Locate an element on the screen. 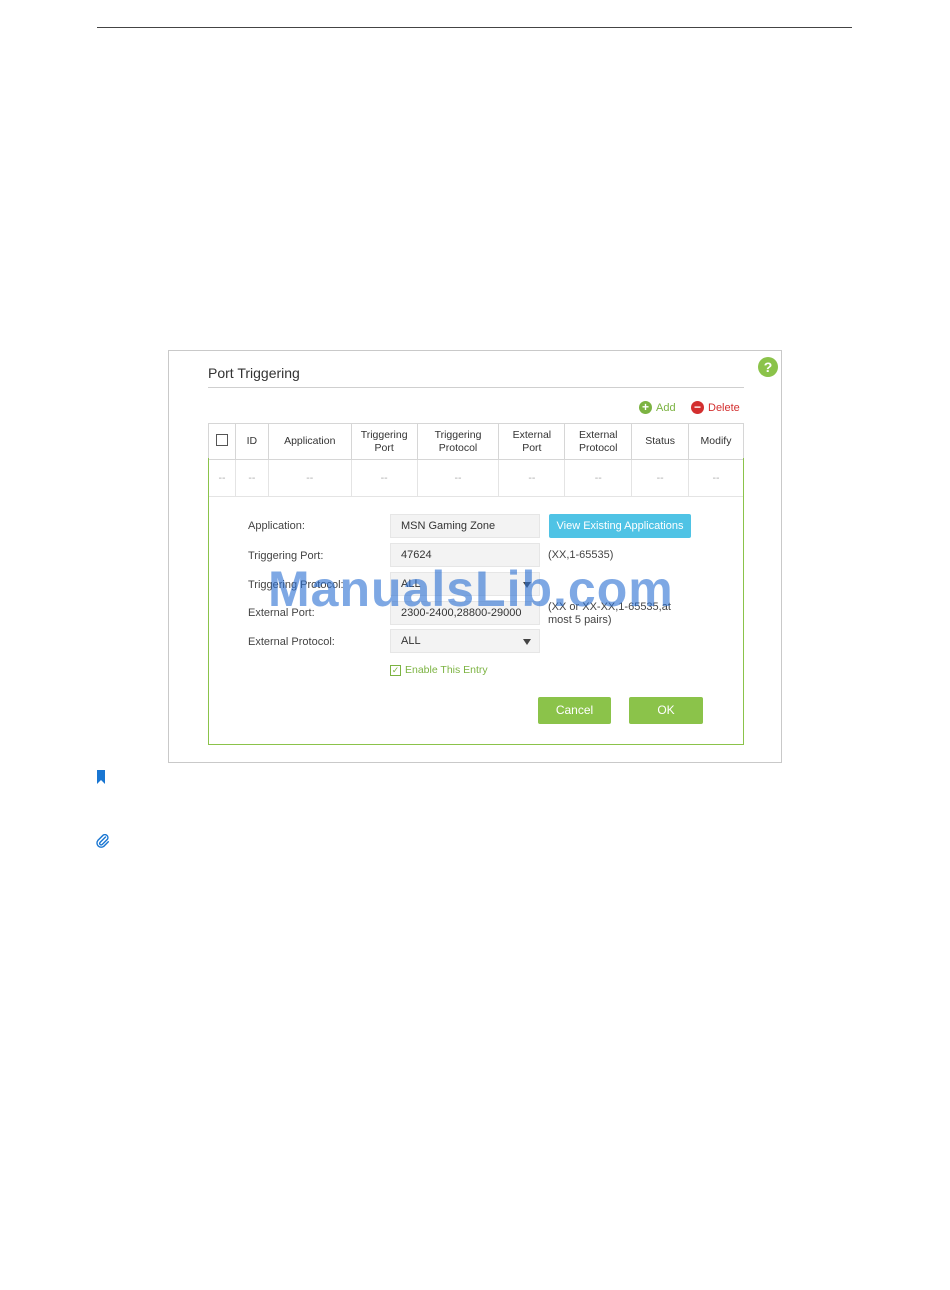 The height and width of the screenshot is (1290, 950). header-triggering-port: Triggering Port is located at coordinates (384, 441).